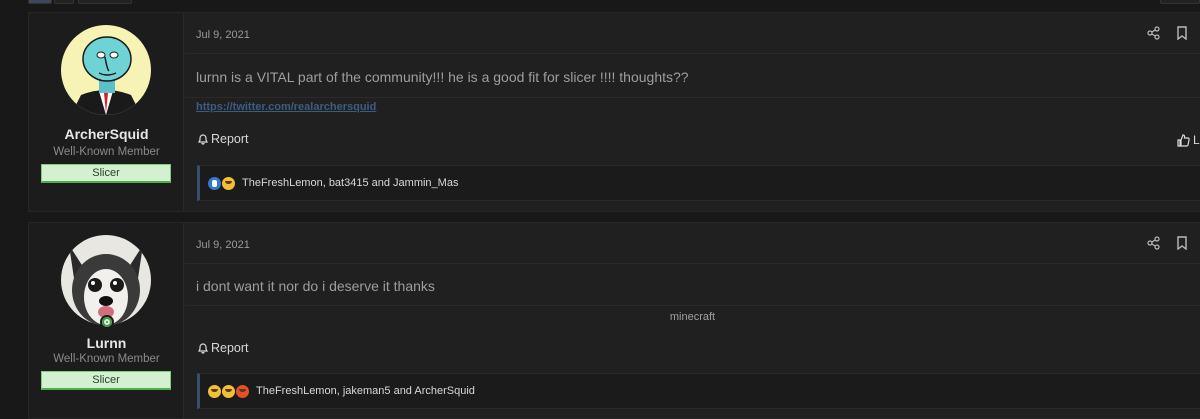 The image size is (1200, 419). I want to click on reactions-bar: TheFreshLemon, bat3415 and Jammin_Mas, so click(698, 183).